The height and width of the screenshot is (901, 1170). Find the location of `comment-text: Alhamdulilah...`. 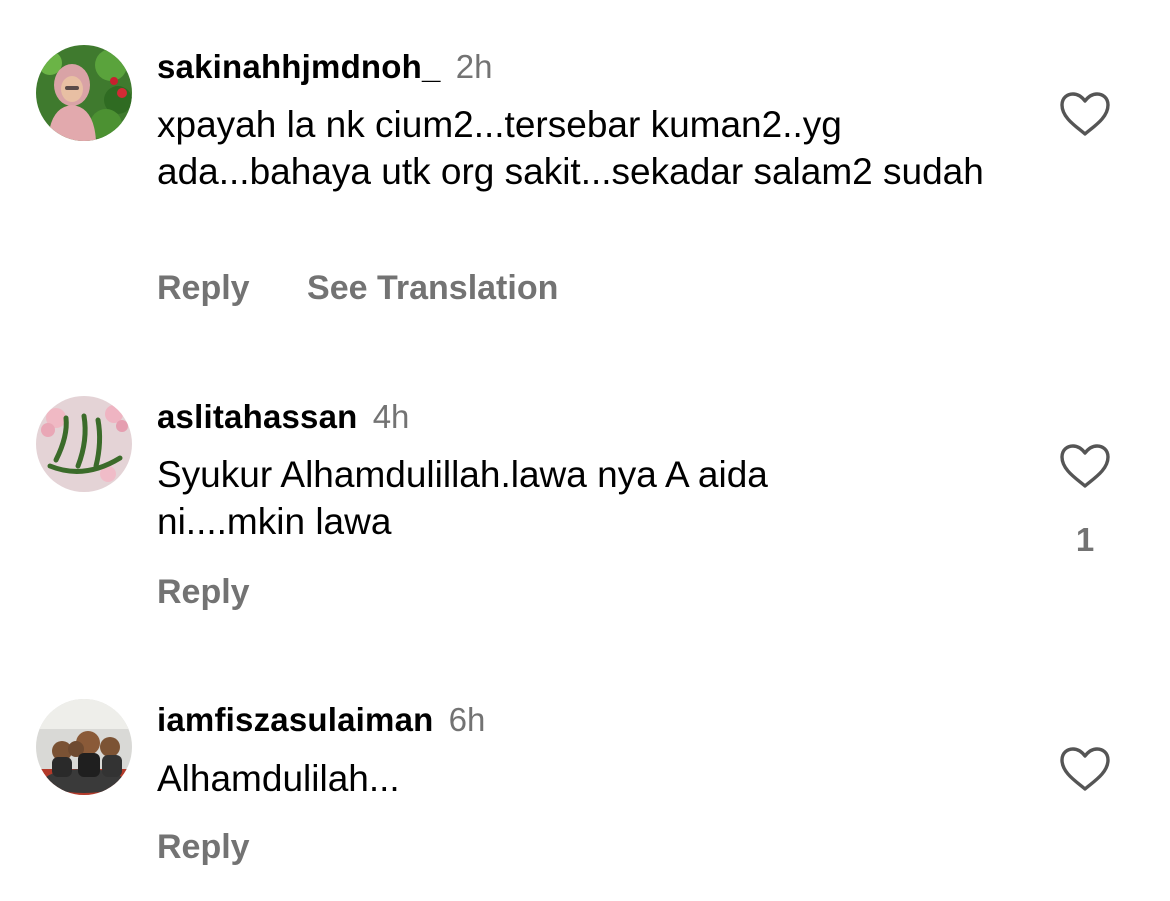

comment-text: Alhamdulilah... is located at coordinates (278, 778).